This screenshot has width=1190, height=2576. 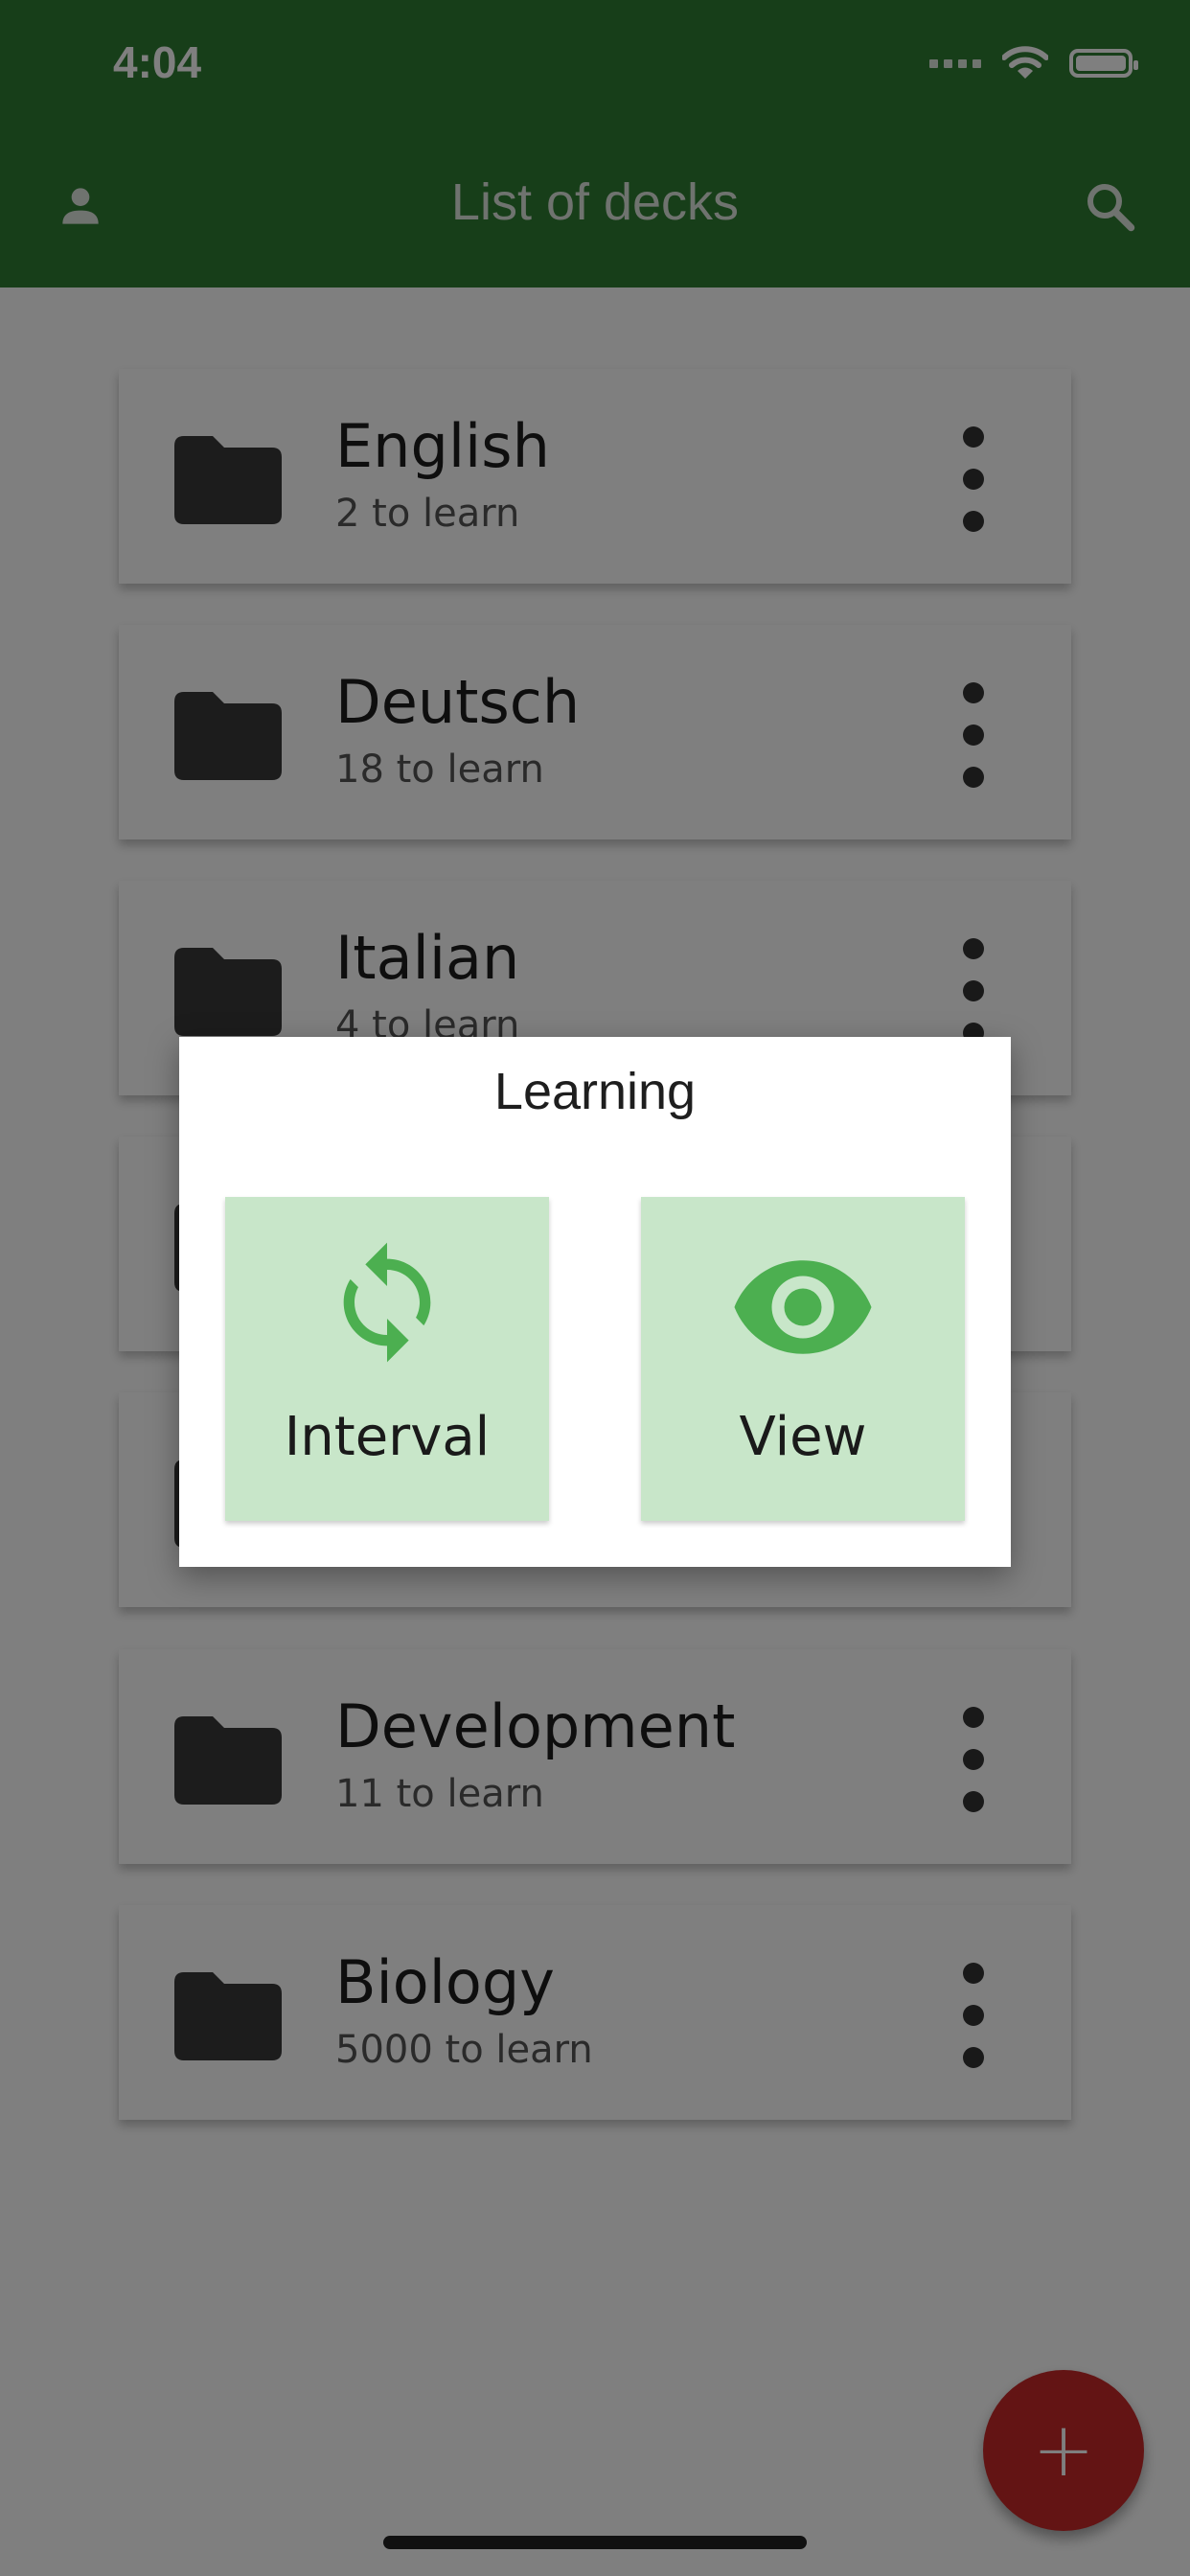 I want to click on interval-option-button: Interval, so click(x=387, y=1359).